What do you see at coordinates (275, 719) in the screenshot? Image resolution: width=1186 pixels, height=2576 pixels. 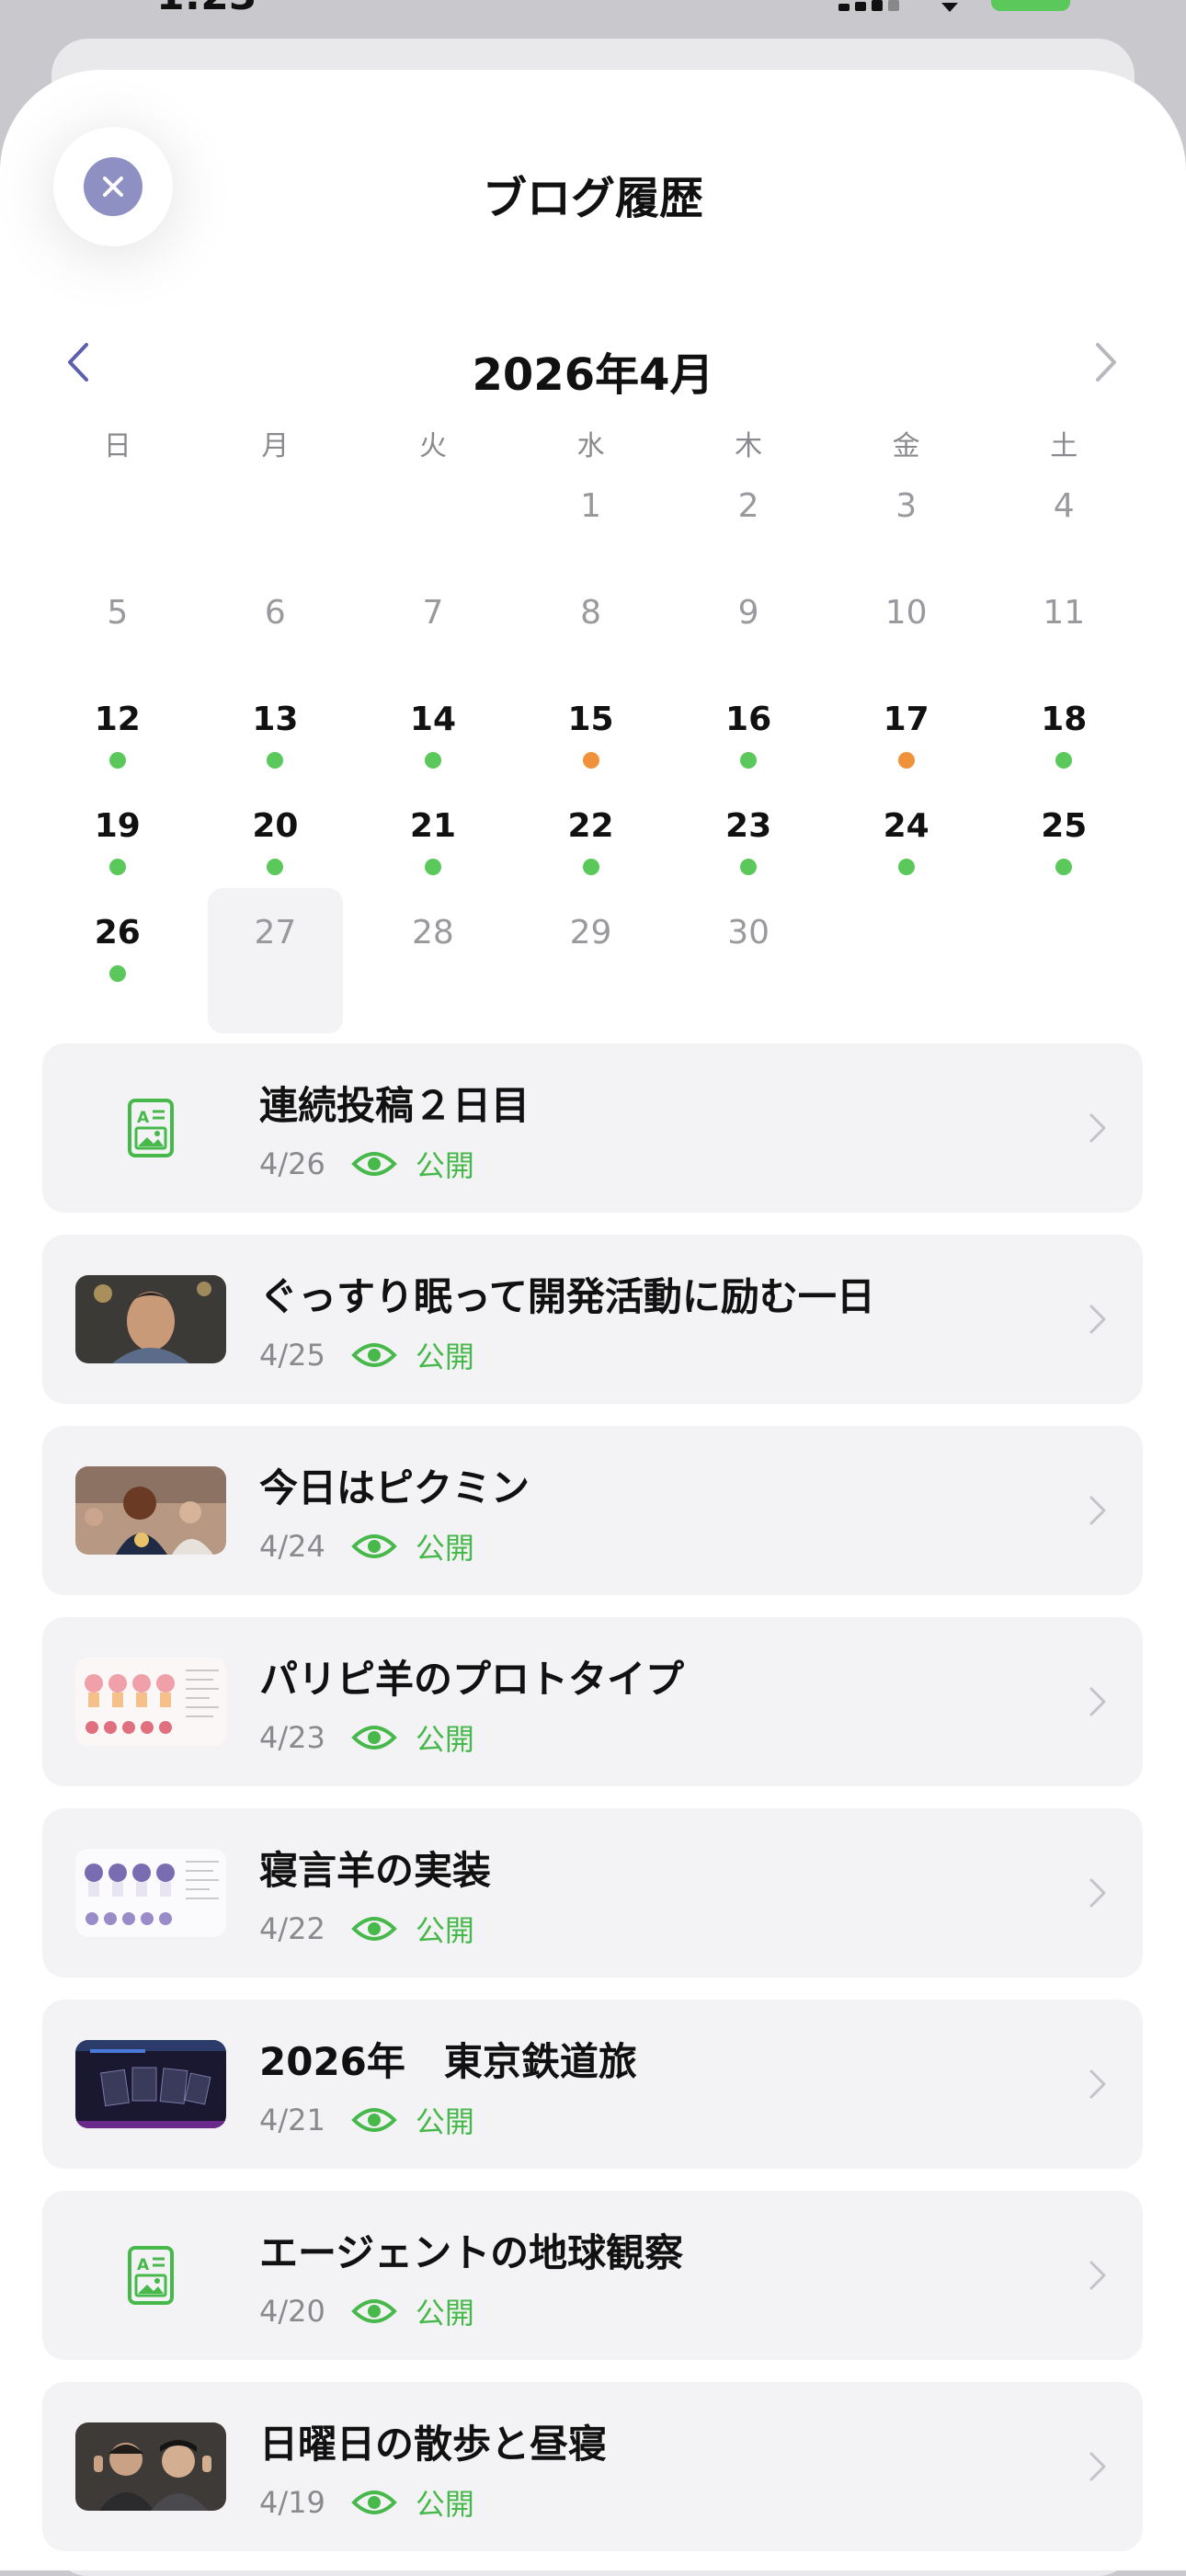 I see `calendar-day-number: 13` at bounding box center [275, 719].